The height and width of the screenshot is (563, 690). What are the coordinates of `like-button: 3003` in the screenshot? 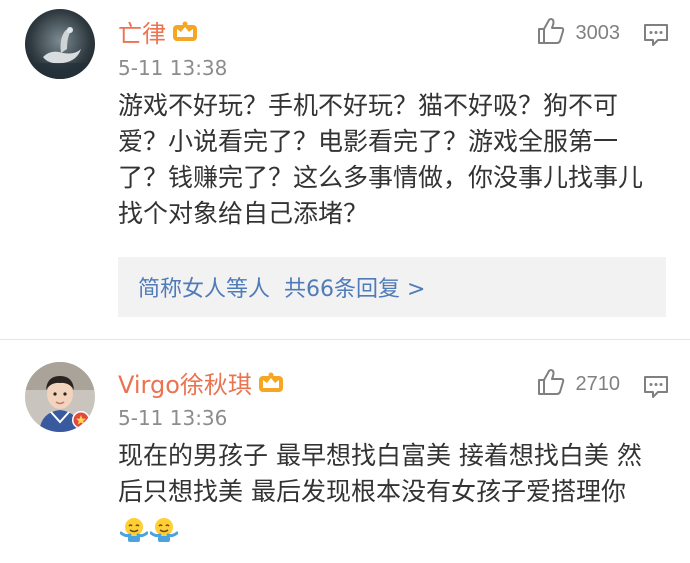 It's located at (578, 33).